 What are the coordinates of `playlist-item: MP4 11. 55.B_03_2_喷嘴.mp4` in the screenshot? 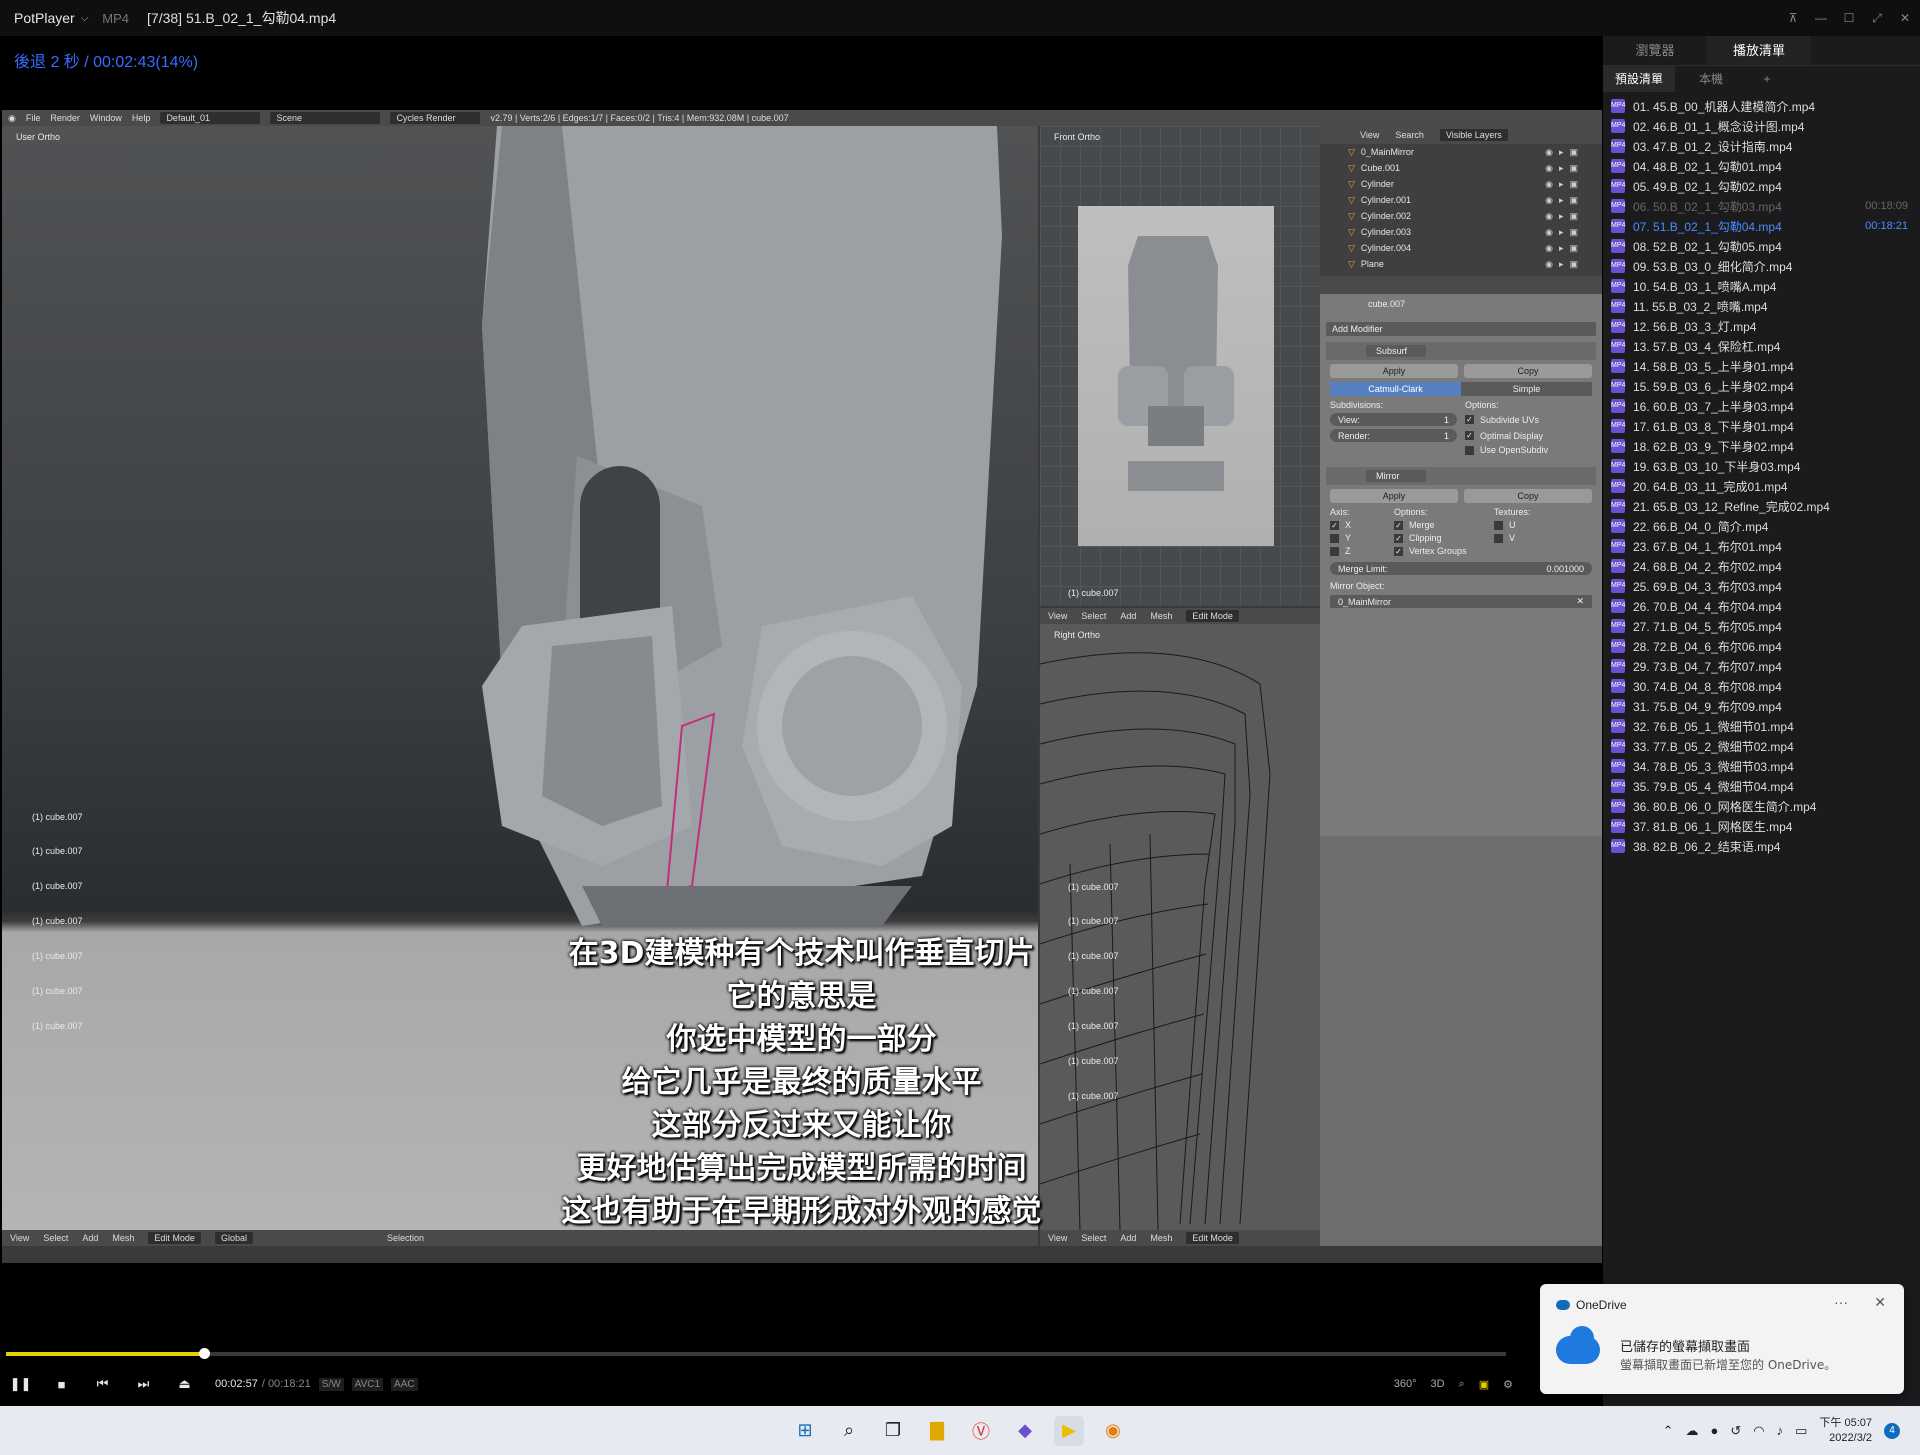 It's located at (1761, 306).